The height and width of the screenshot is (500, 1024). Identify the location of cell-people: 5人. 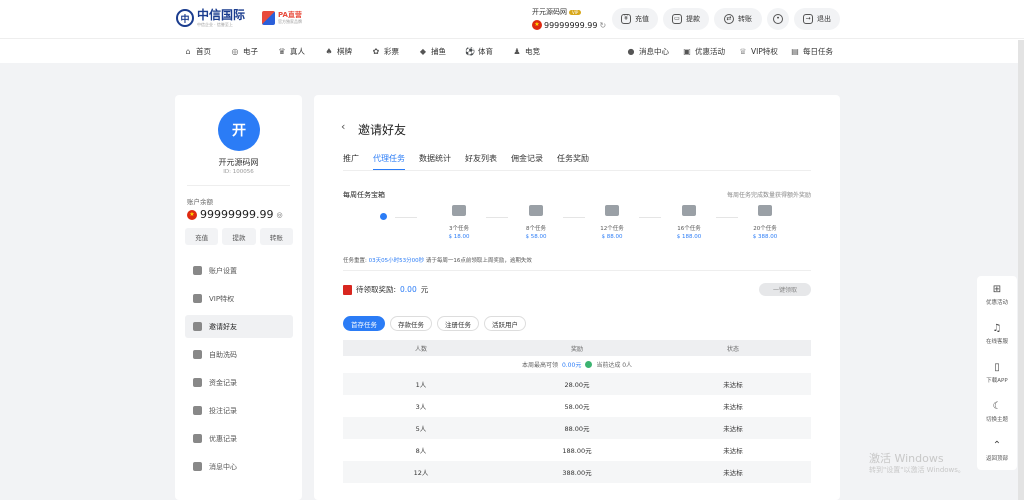
(421, 429).